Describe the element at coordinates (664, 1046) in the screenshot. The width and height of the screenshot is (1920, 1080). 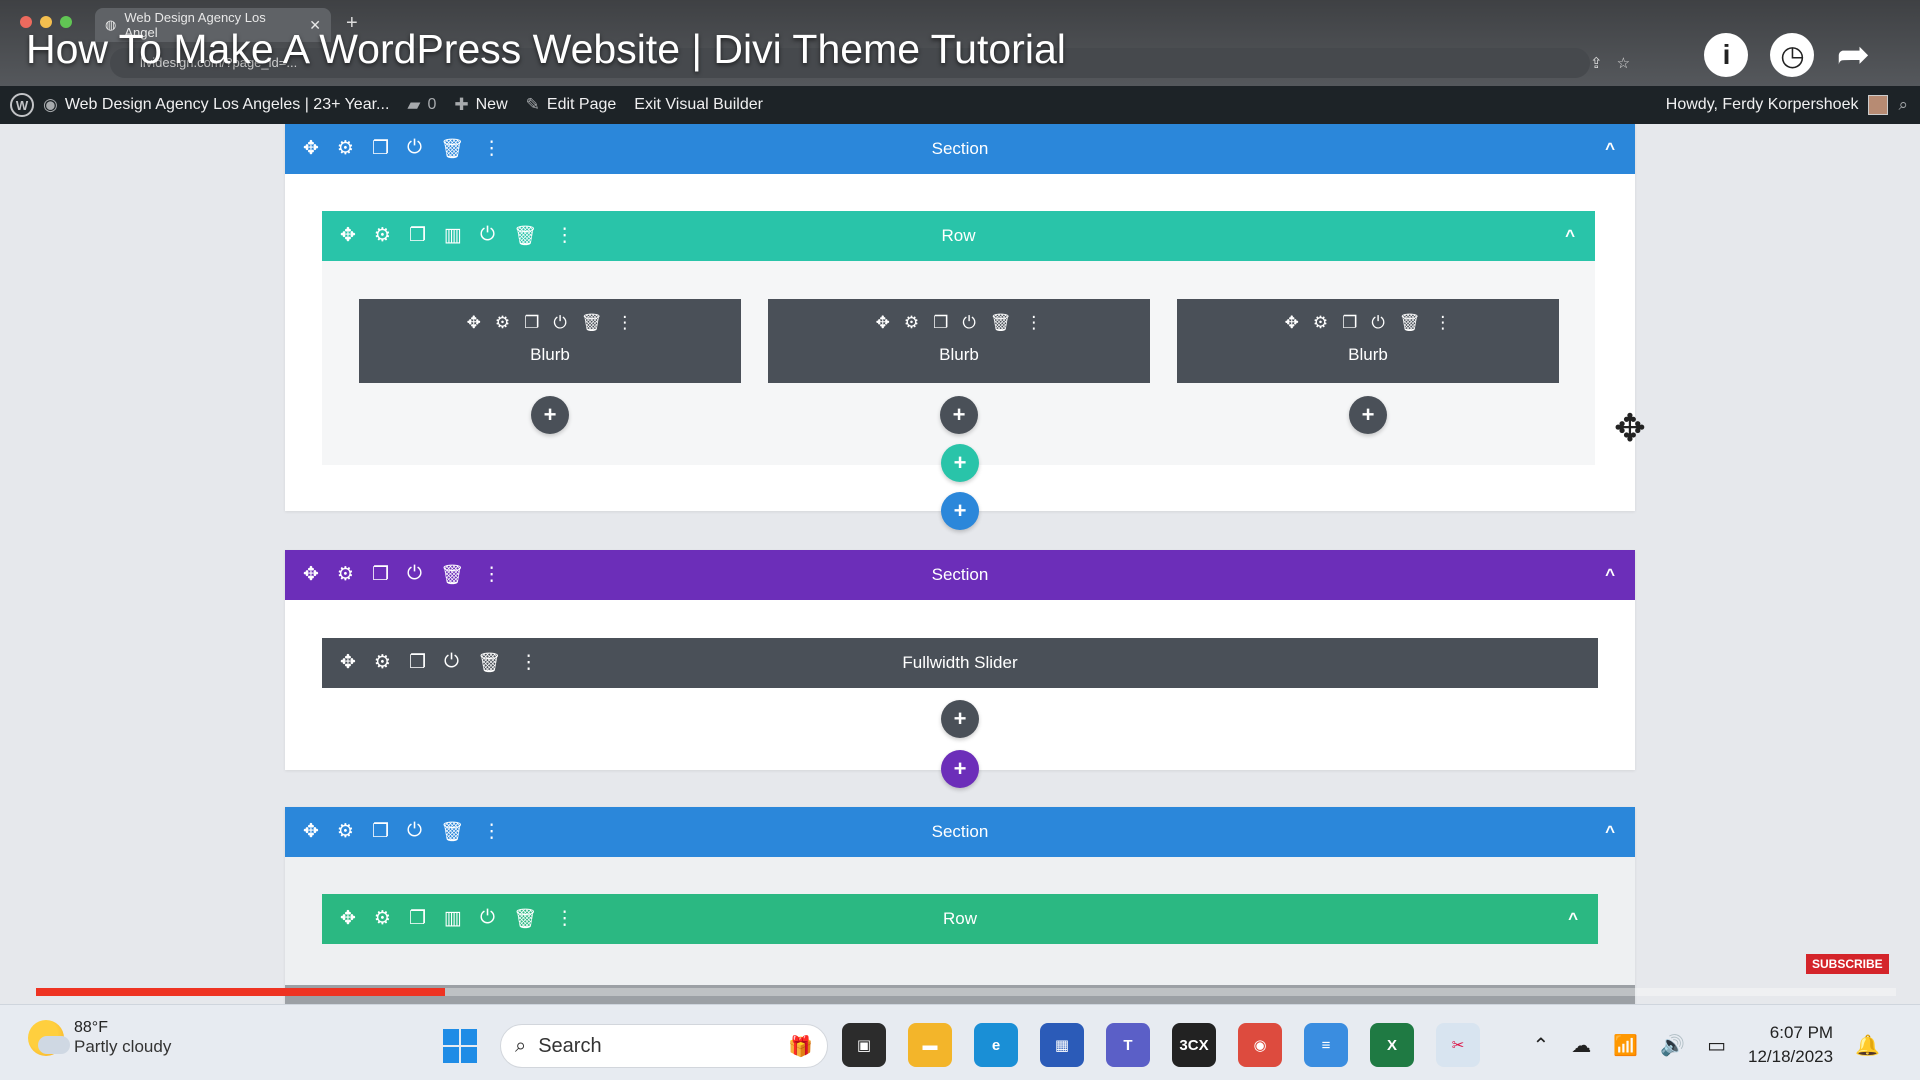
I see `taskbar-search: ⌕ Search 🎁` at that location.